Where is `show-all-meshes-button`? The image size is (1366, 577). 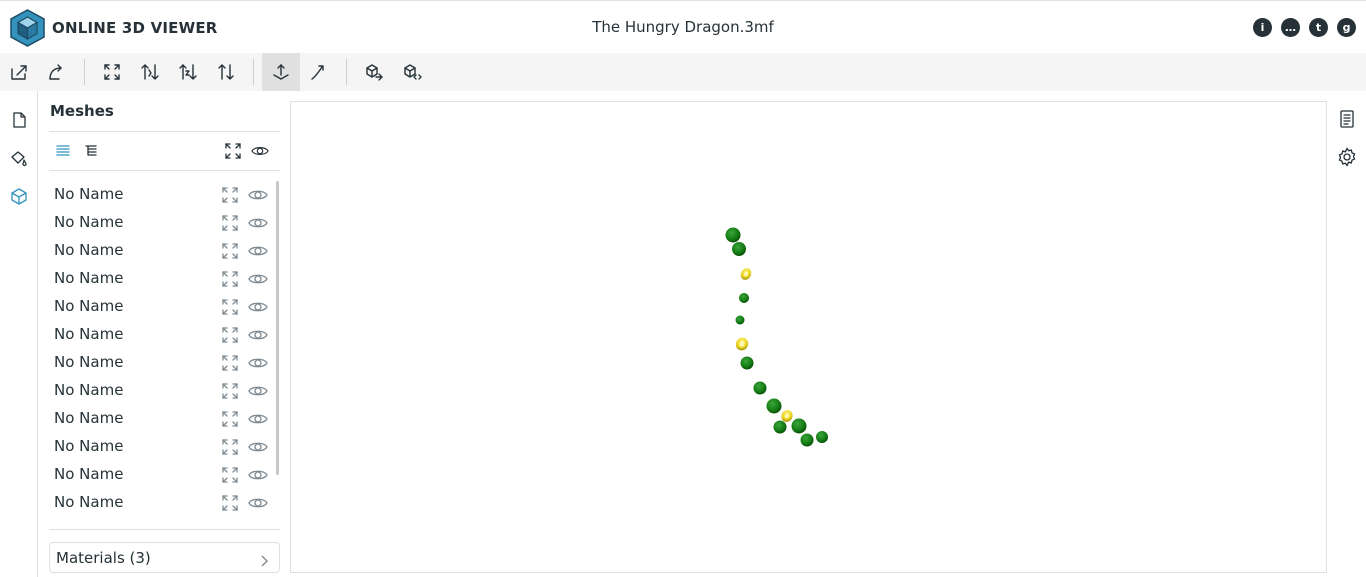
show-all-meshes-button is located at coordinates (260, 151).